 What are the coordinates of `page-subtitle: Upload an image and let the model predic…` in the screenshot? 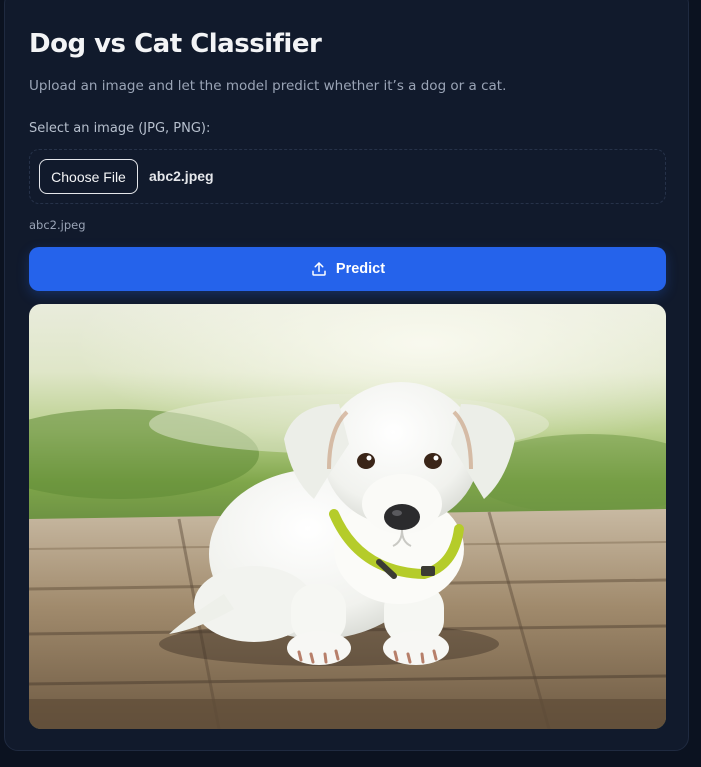 It's located at (268, 86).